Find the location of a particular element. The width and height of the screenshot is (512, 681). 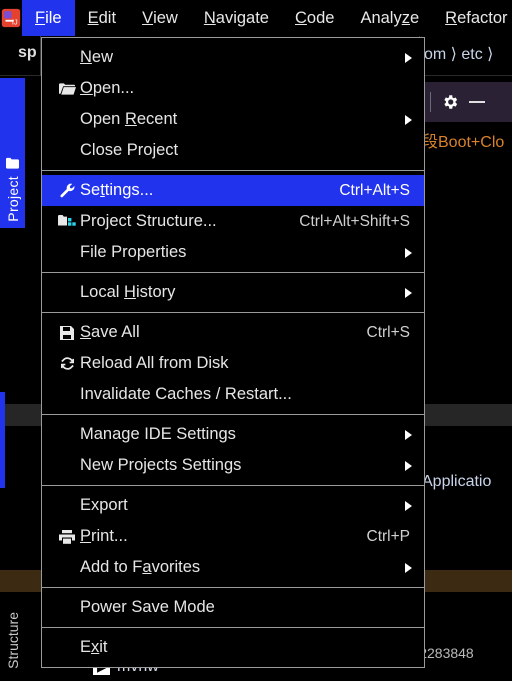

menu-item-export-label: Export is located at coordinates (104, 505).